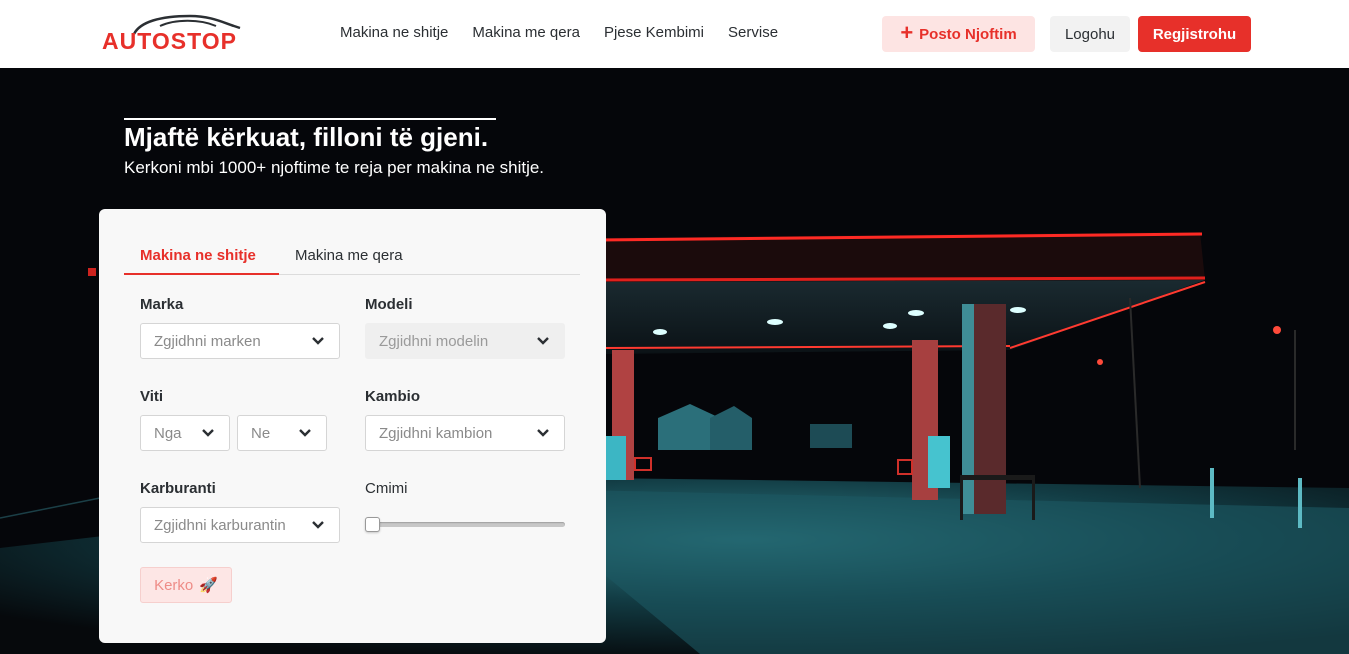 Image resolution: width=1349 pixels, height=654 pixels. Describe the element at coordinates (282, 433) in the screenshot. I see `viti-to-select: Ne` at that location.